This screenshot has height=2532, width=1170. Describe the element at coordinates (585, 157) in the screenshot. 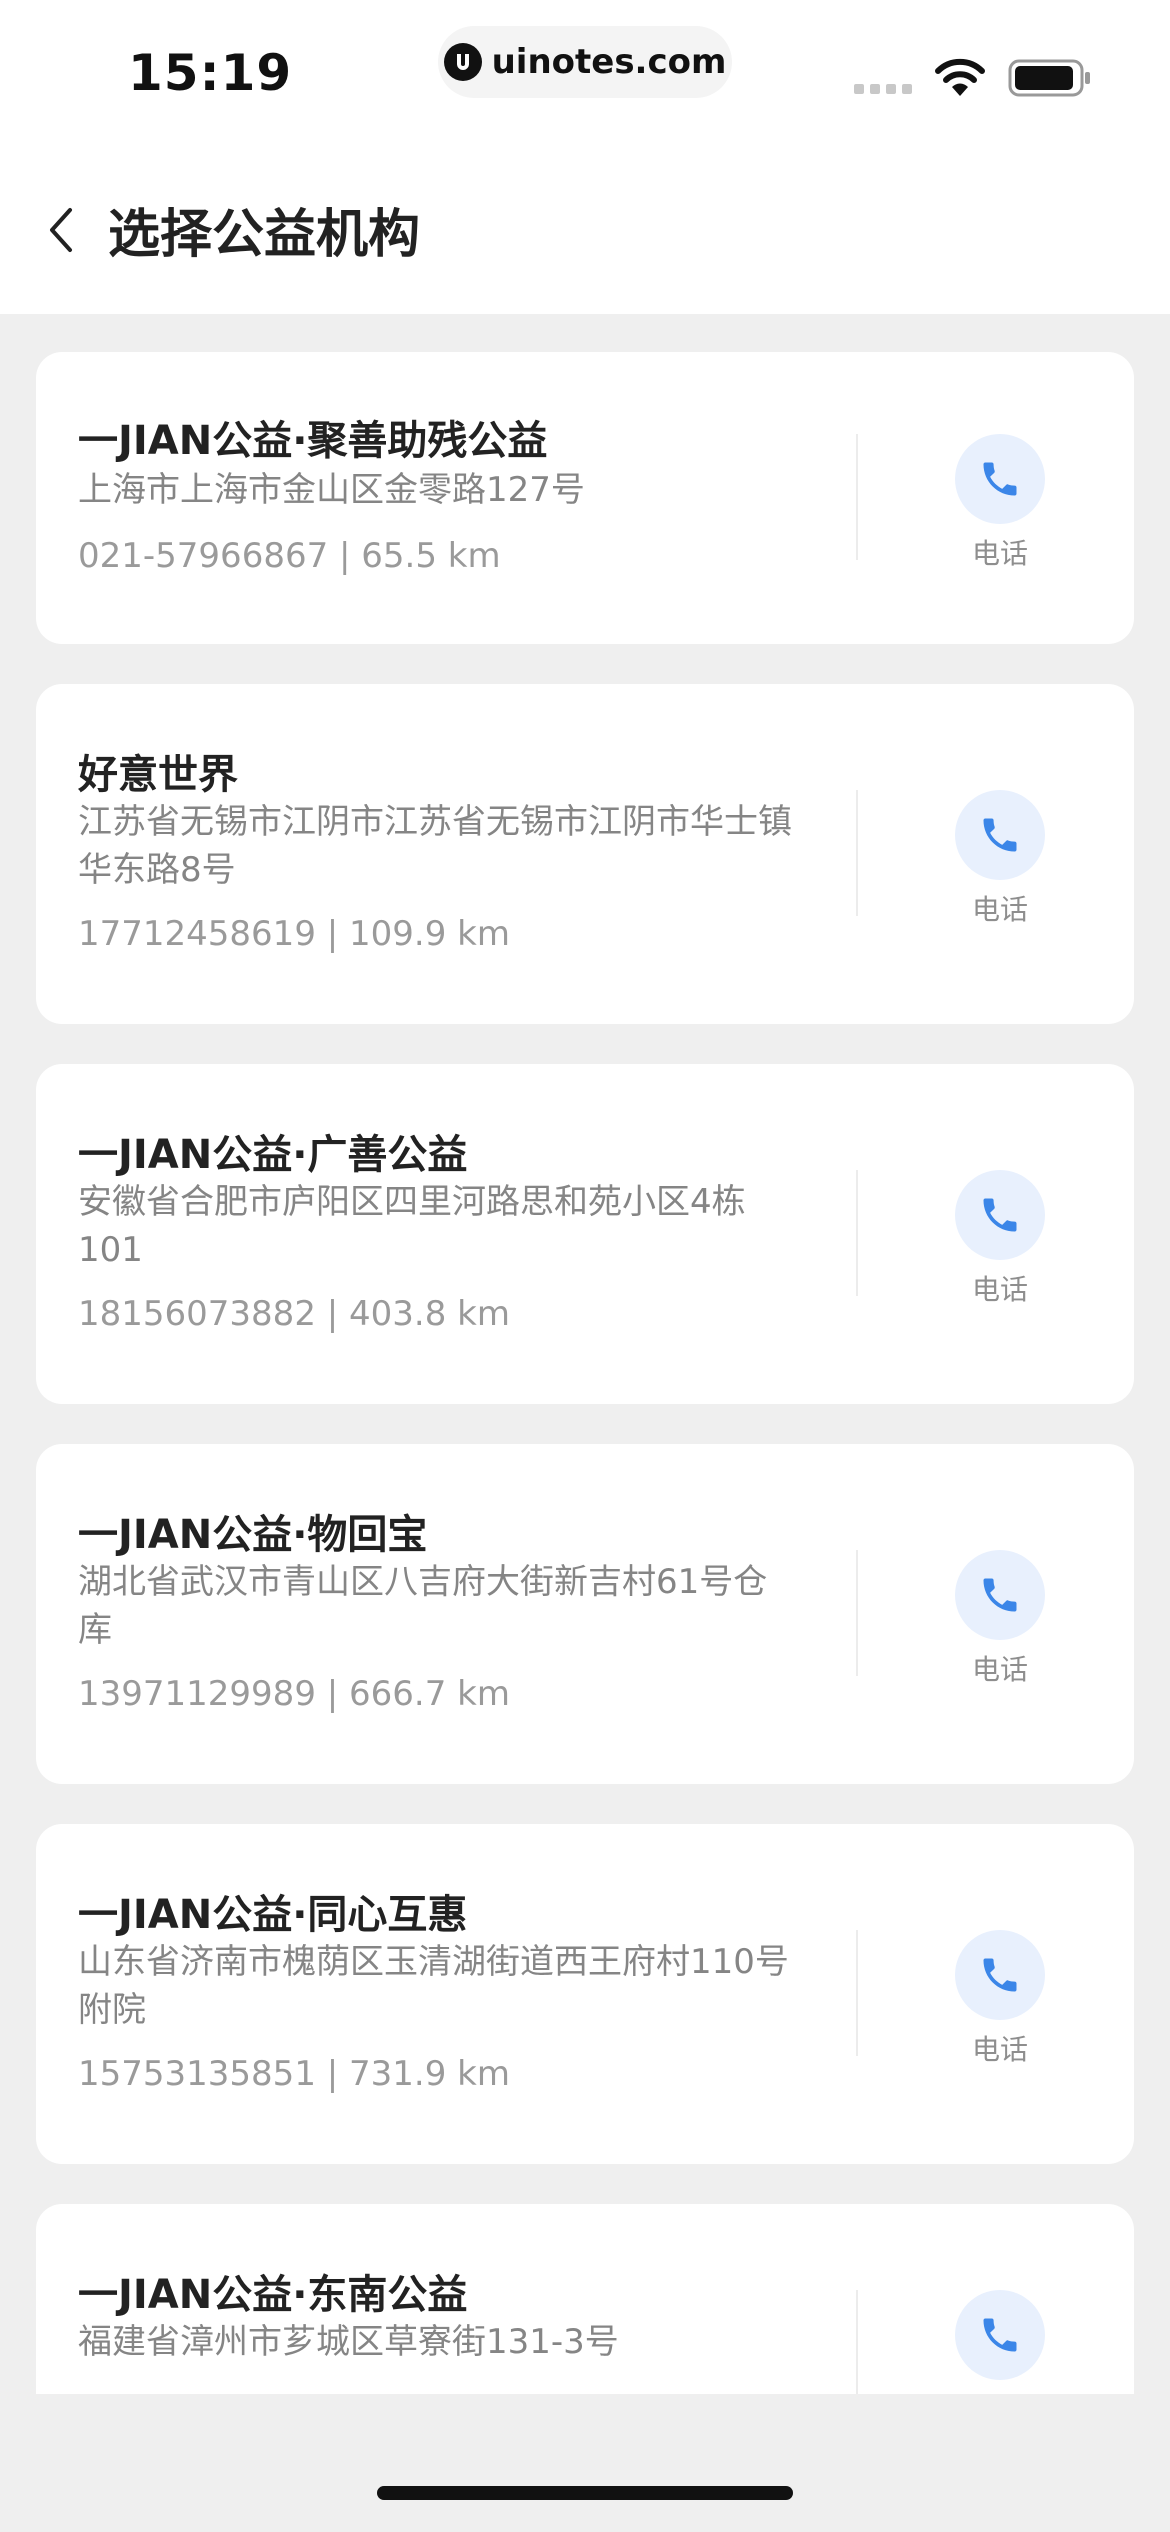

I see `header: 15:19 uinotes.com 选择公益机构` at that location.